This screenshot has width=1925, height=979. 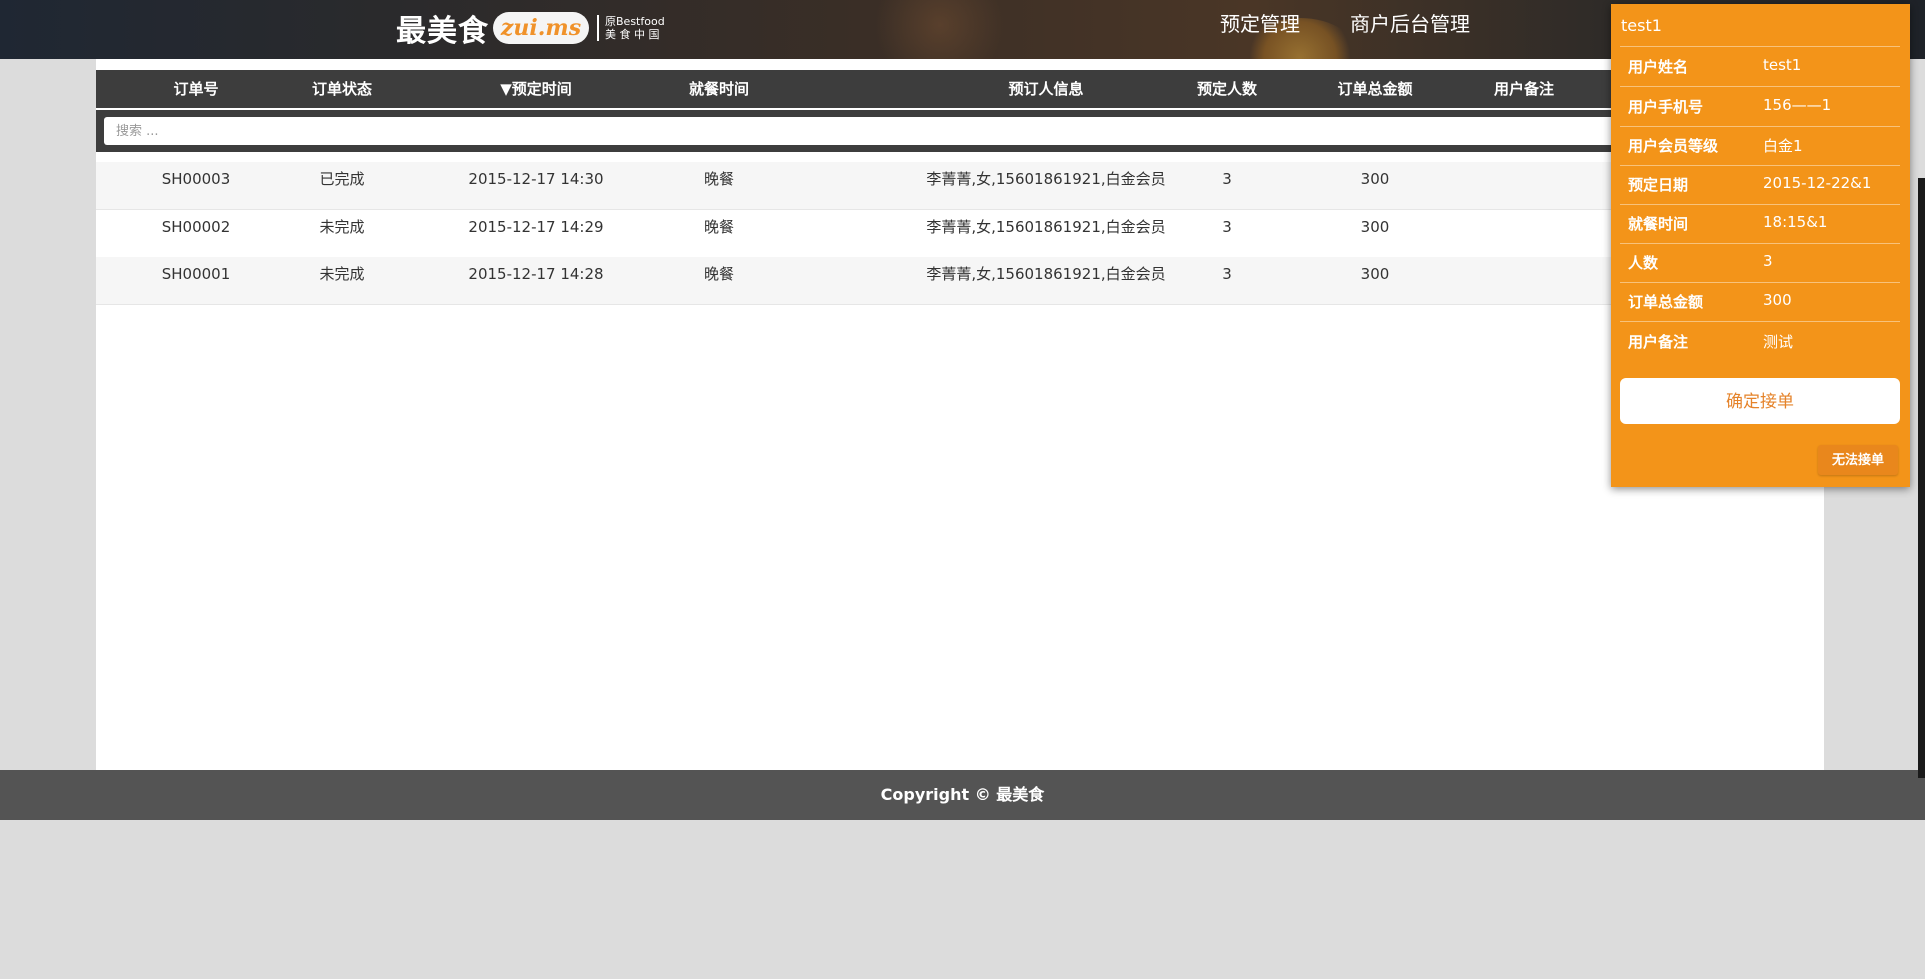 I want to click on detail-row-username: 用户姓名 test1, so click(x=1760, y=66).